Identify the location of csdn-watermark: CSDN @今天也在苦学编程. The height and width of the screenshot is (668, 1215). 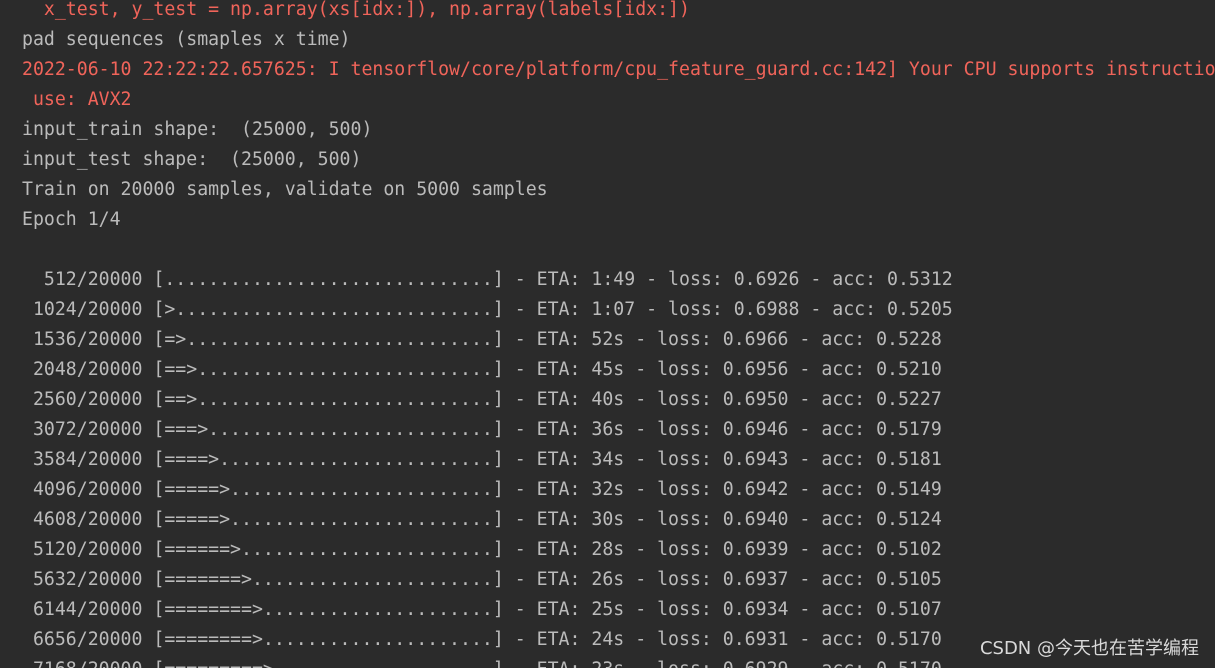
(1089, 648).